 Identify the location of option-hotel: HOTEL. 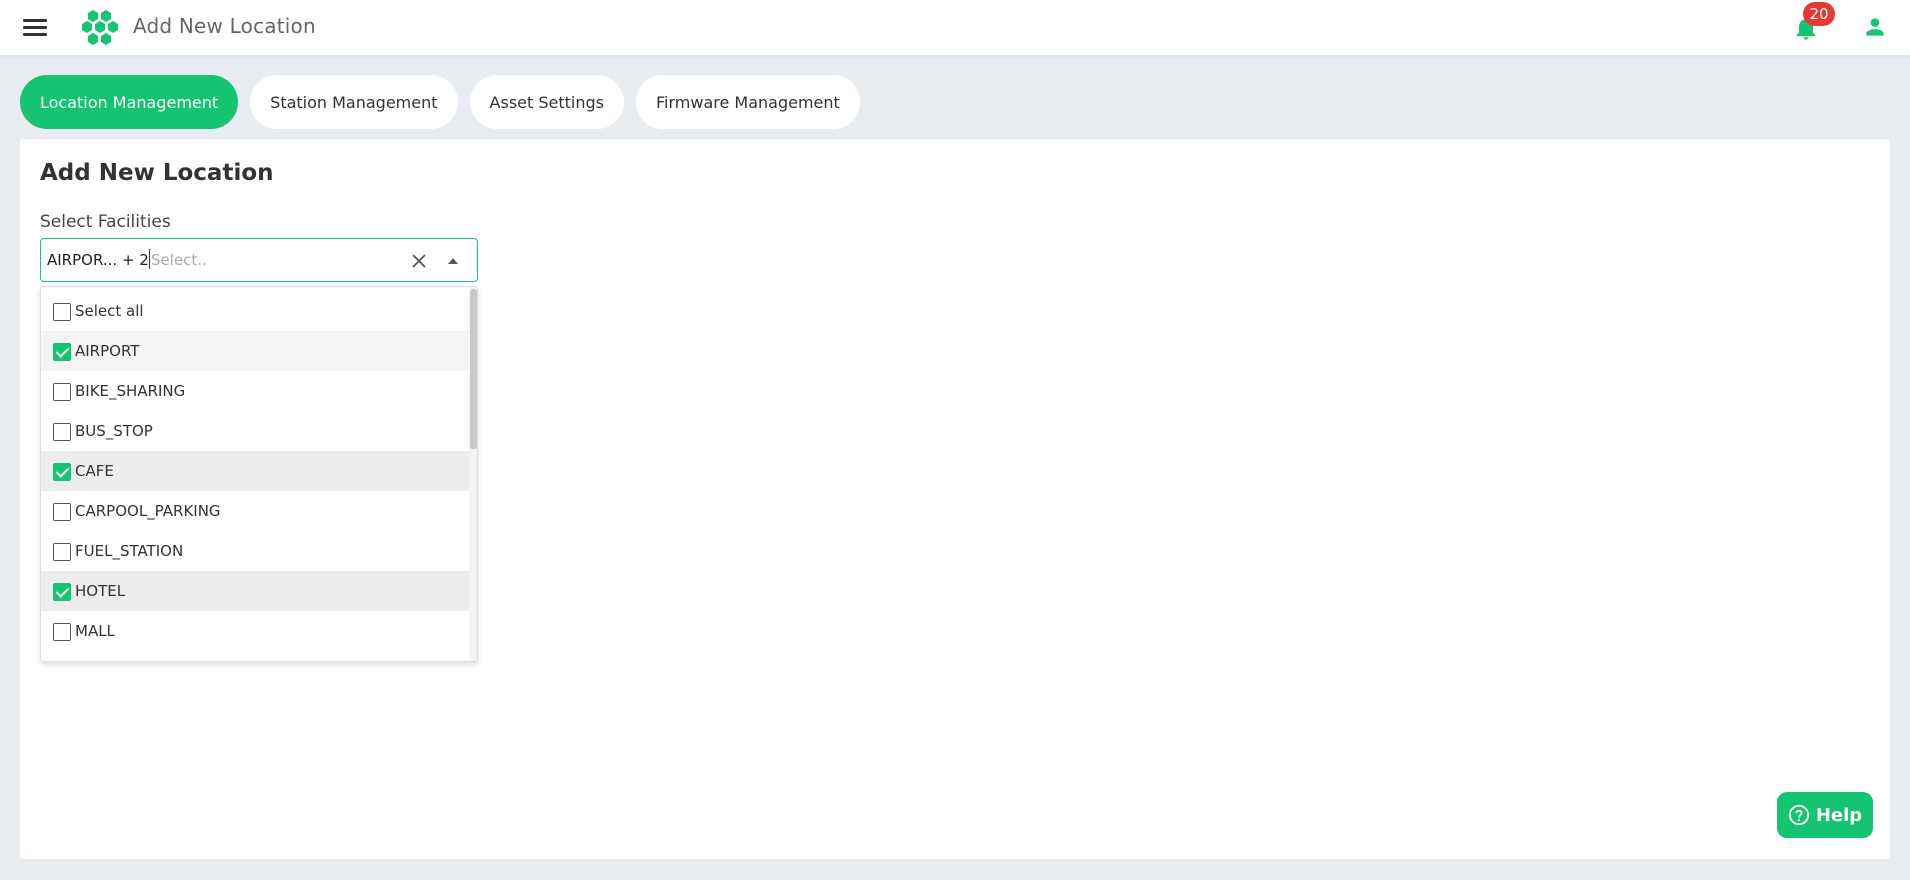
(255, 591).